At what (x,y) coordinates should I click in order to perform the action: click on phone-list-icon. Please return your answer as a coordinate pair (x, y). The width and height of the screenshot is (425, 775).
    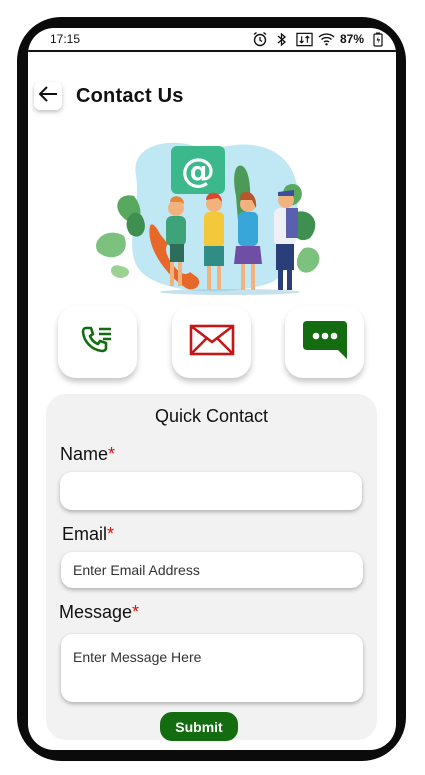
    Looking at the image, I should click on (98, 342).